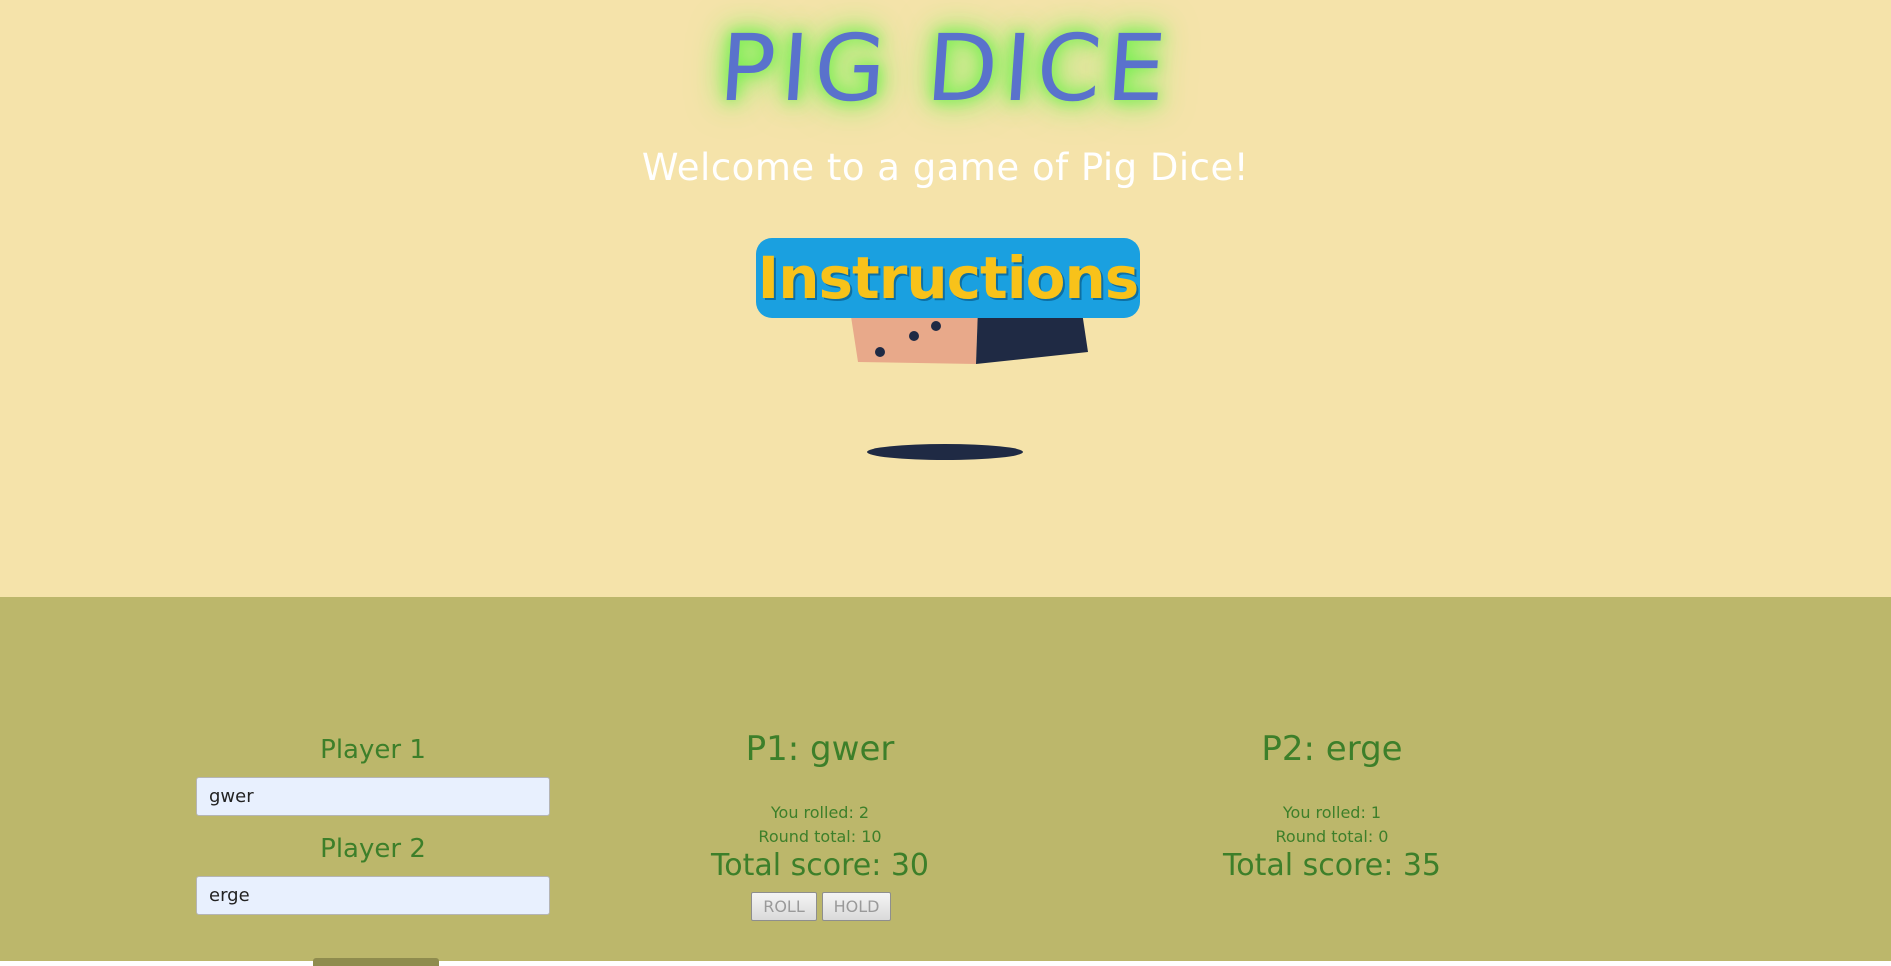 This screenshot has width=1891, height=966. Describe the element at coordinates (373, 895) in the screenshot. I see `player2-name-input` at that location.